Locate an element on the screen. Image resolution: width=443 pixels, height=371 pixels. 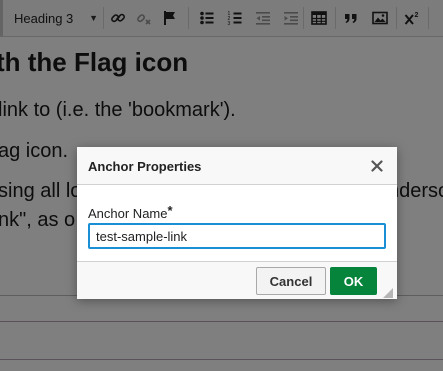
required-mark: * is located at coordinates (170, 210).